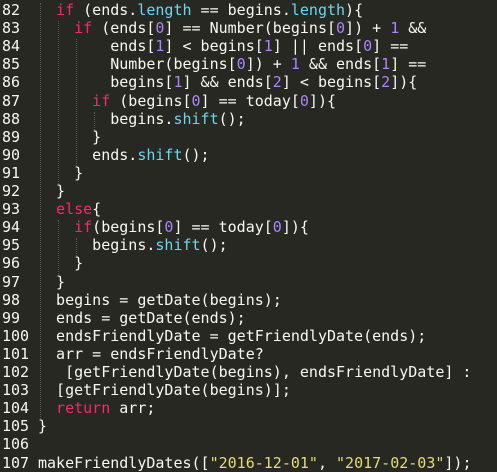  Describe the element at coordinates (11, 82) in the screenshot. I see `line-number: 86` at that location.